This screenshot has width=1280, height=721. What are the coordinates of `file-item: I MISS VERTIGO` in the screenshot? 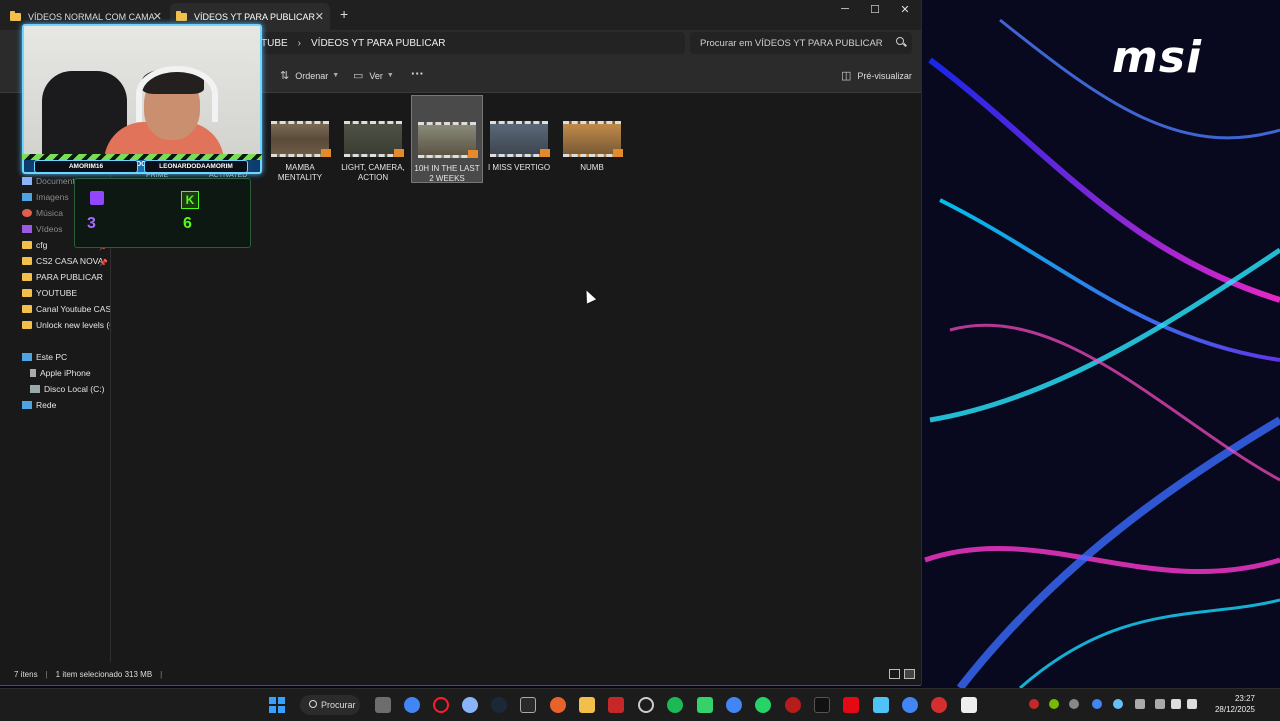 It's located at (519, 138).